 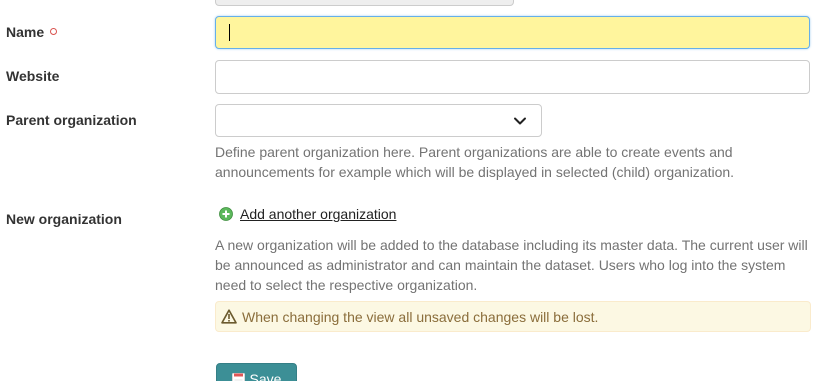 What do you see at coordinates (238, 377) in the screenshot?
I see `disk-icon` at bounding box center [238, 377].